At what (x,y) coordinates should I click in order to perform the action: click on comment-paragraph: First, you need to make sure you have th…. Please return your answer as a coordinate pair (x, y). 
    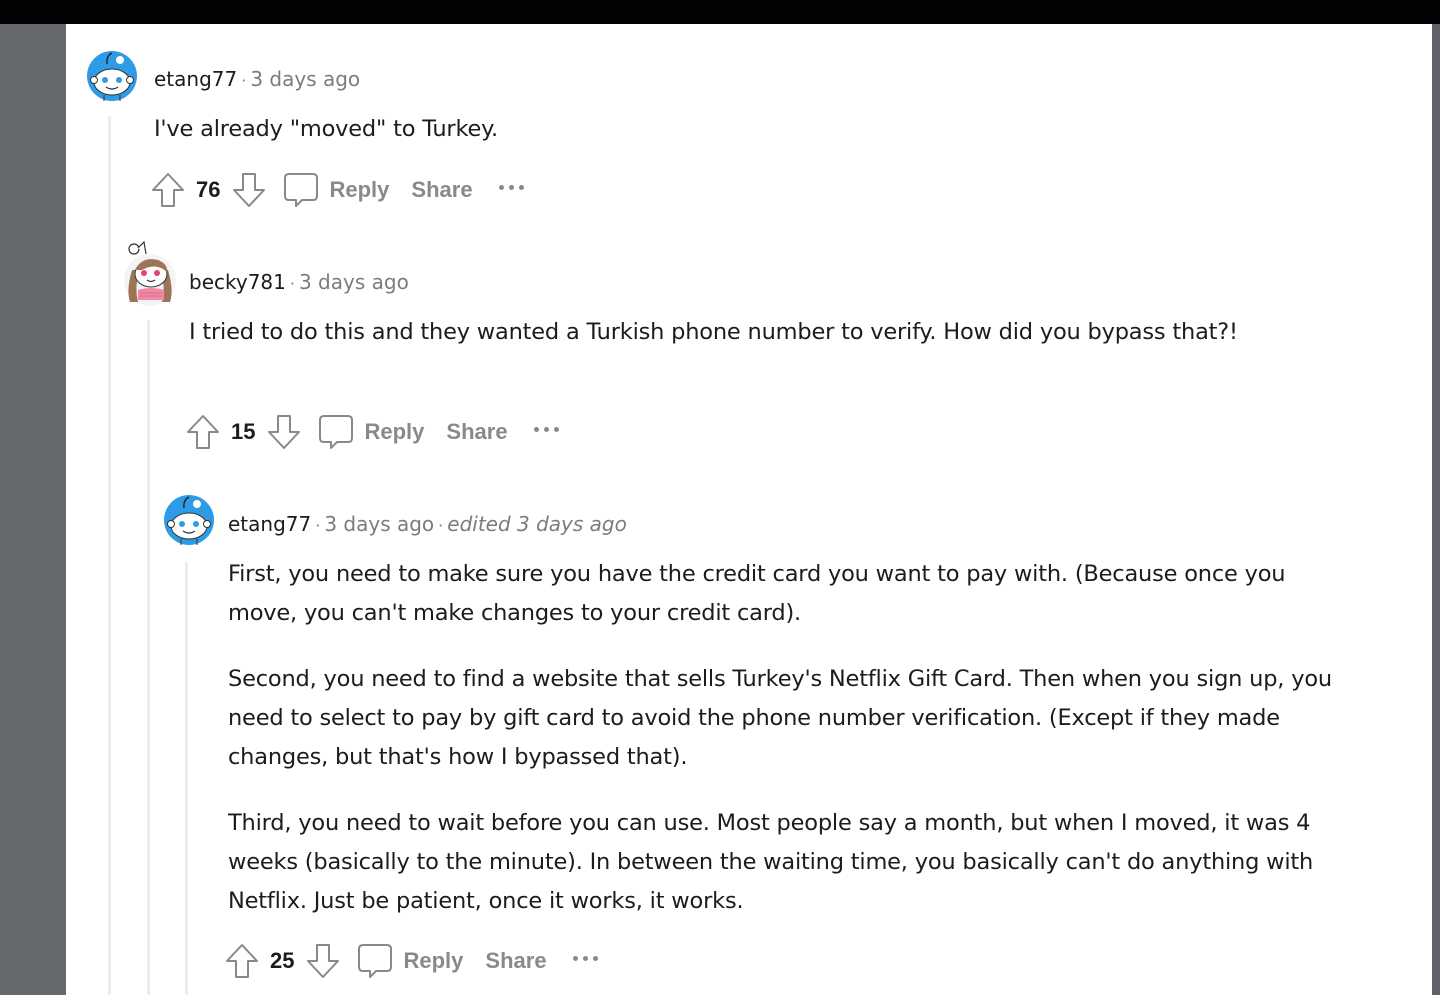
    Looking at the image, I should click on (757, 593).